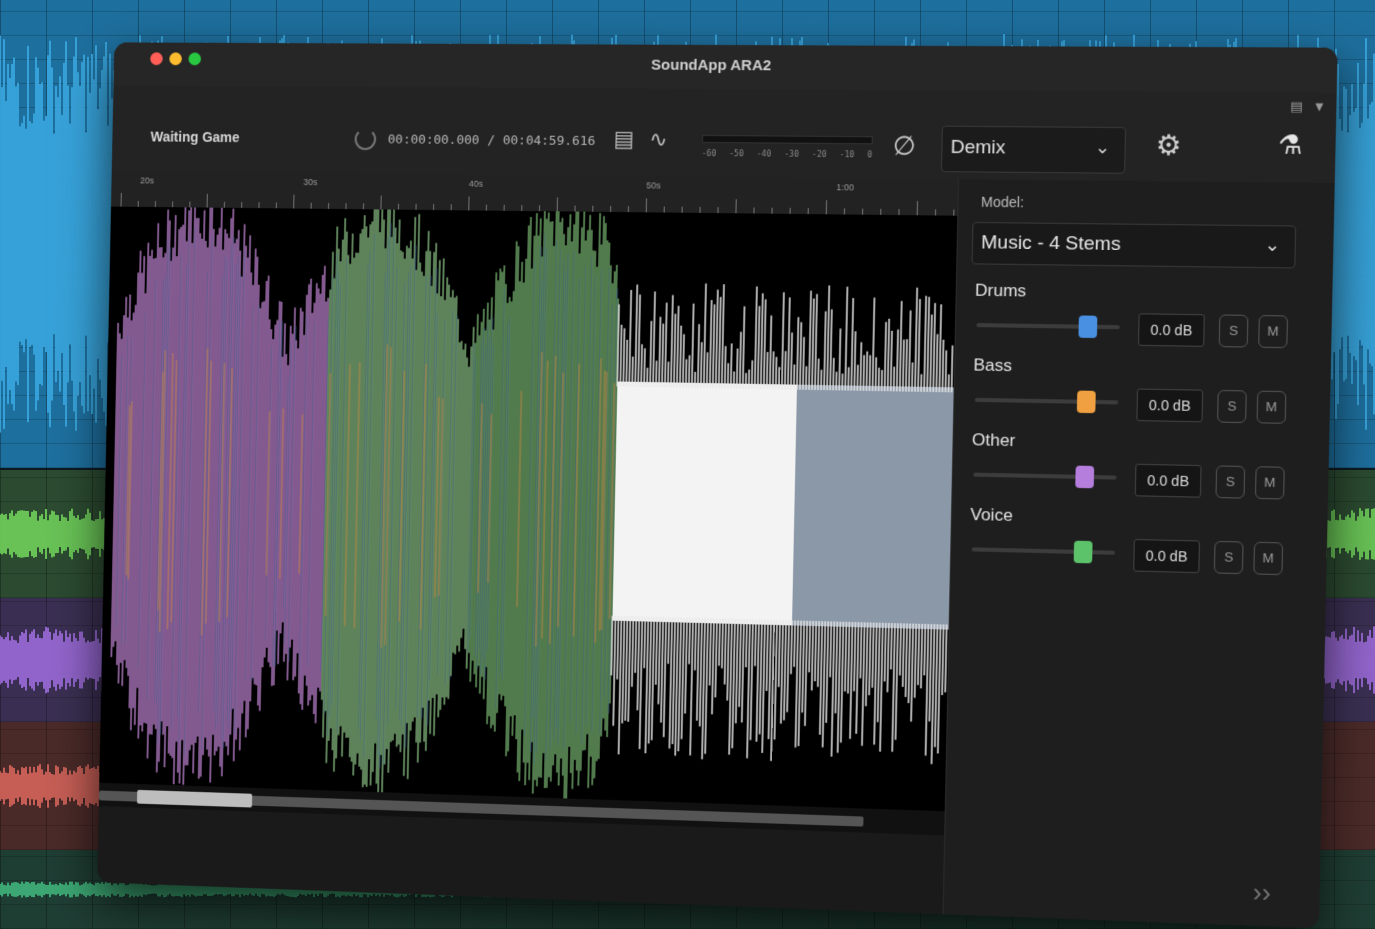  What do you see at coordinates (764, 154) in the screenshot?
I see `meter-tick-label: -40` at bounding box center [764, 154].